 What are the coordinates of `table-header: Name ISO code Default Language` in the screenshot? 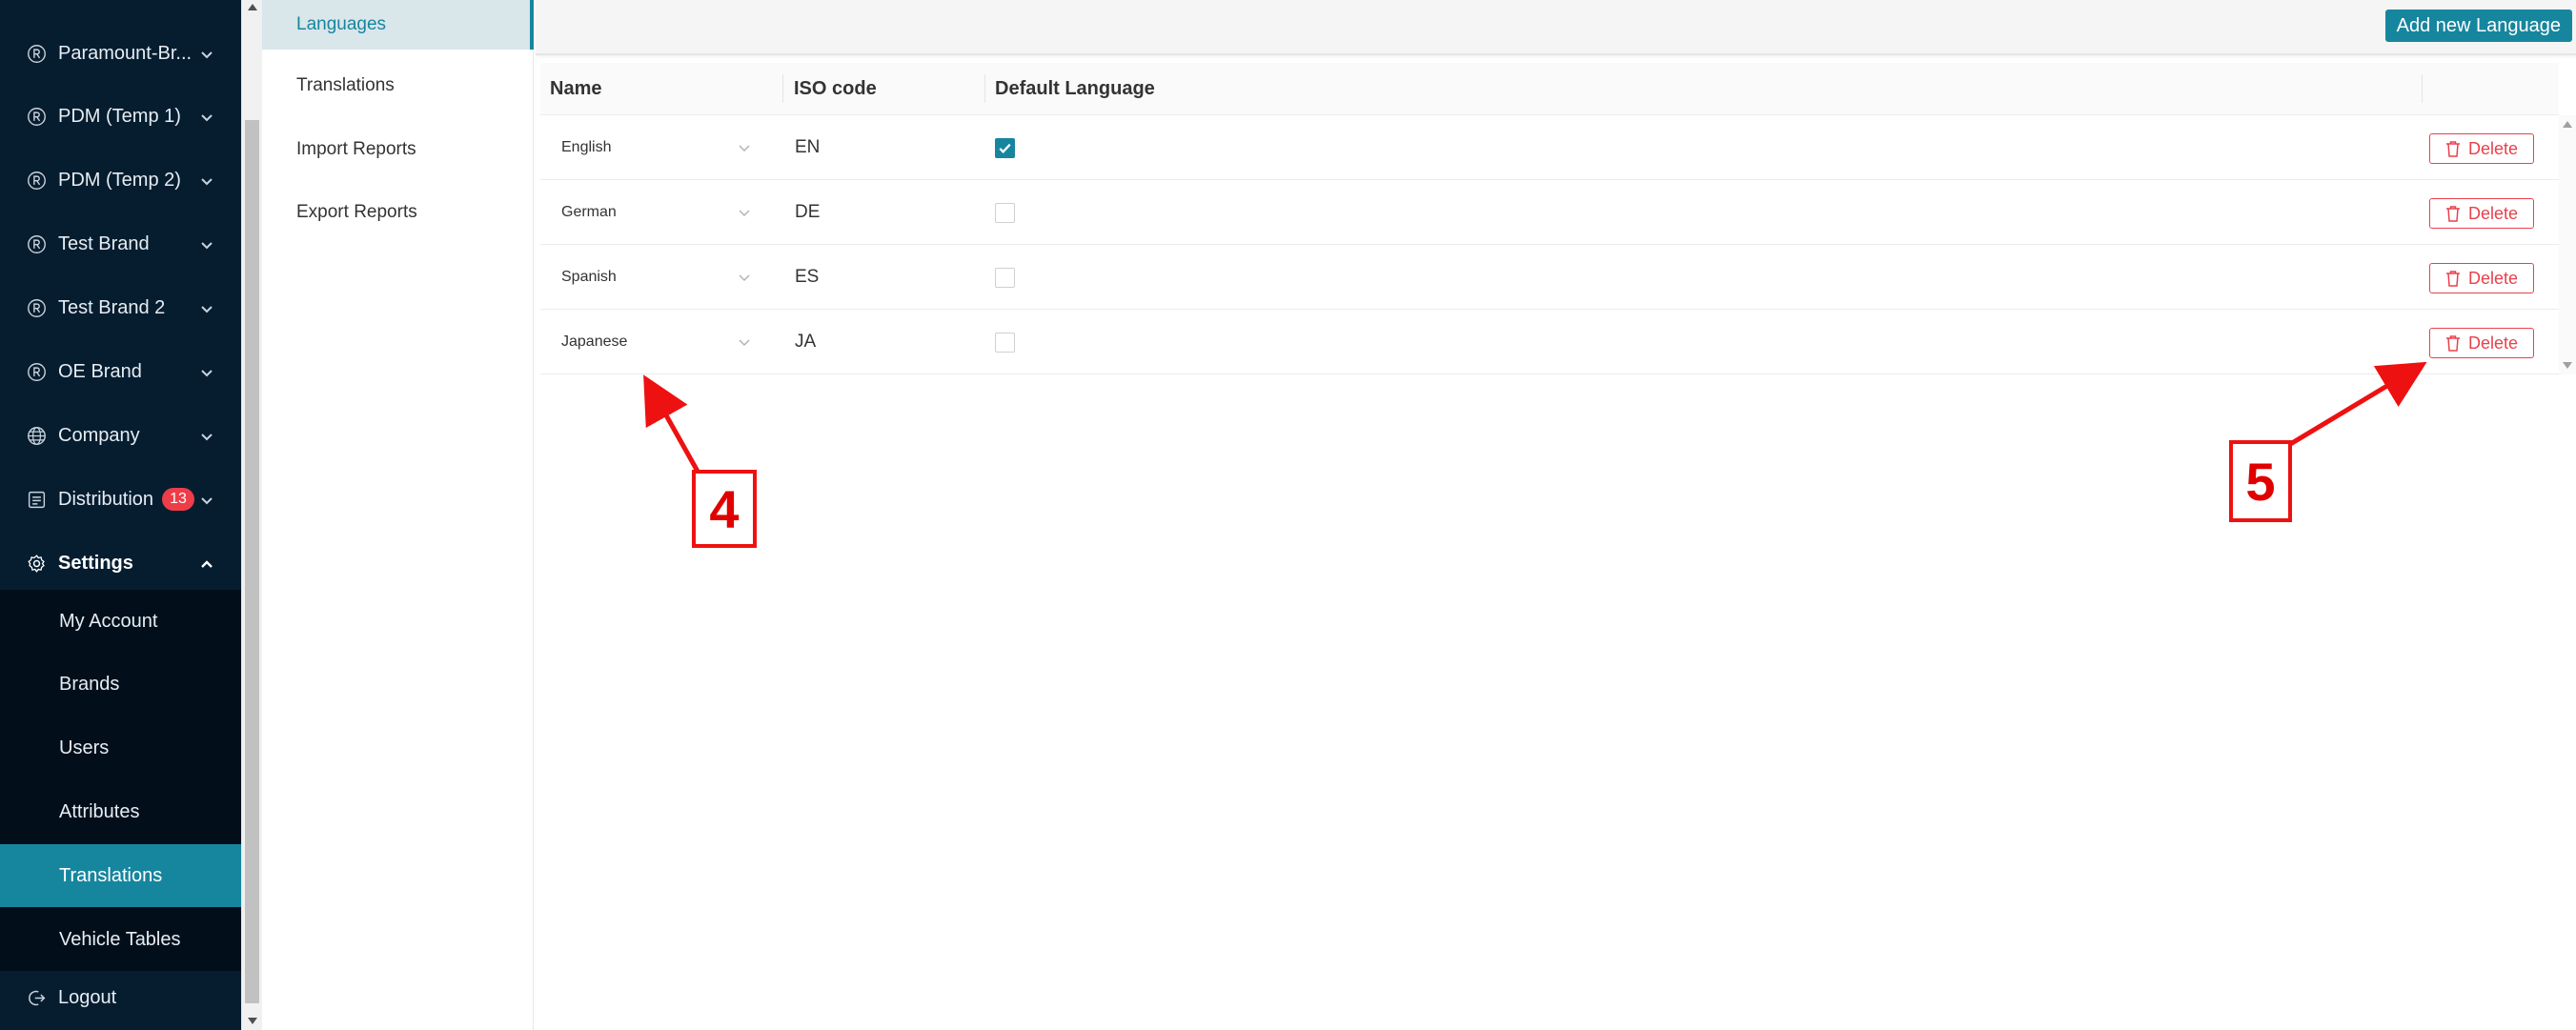 It's located at (1550, 89).